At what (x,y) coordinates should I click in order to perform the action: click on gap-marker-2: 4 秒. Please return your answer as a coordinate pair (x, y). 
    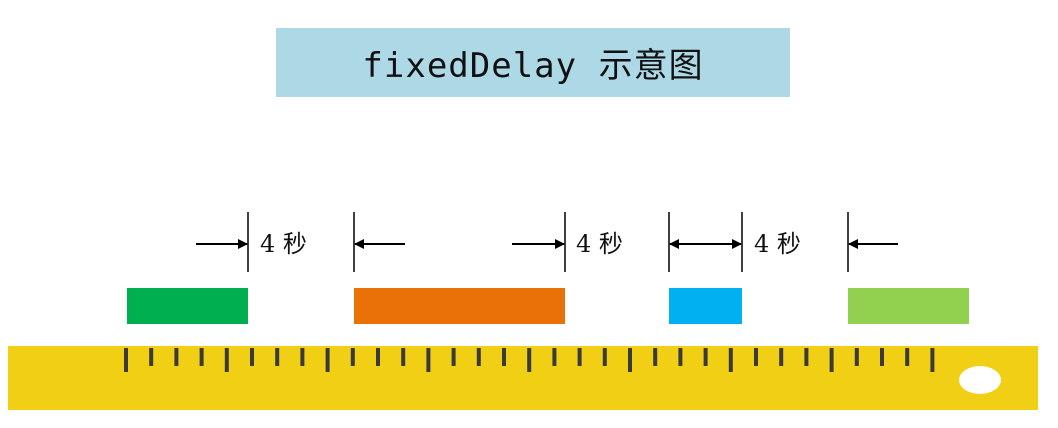
    Looking at the image, I should click on (610, 242).